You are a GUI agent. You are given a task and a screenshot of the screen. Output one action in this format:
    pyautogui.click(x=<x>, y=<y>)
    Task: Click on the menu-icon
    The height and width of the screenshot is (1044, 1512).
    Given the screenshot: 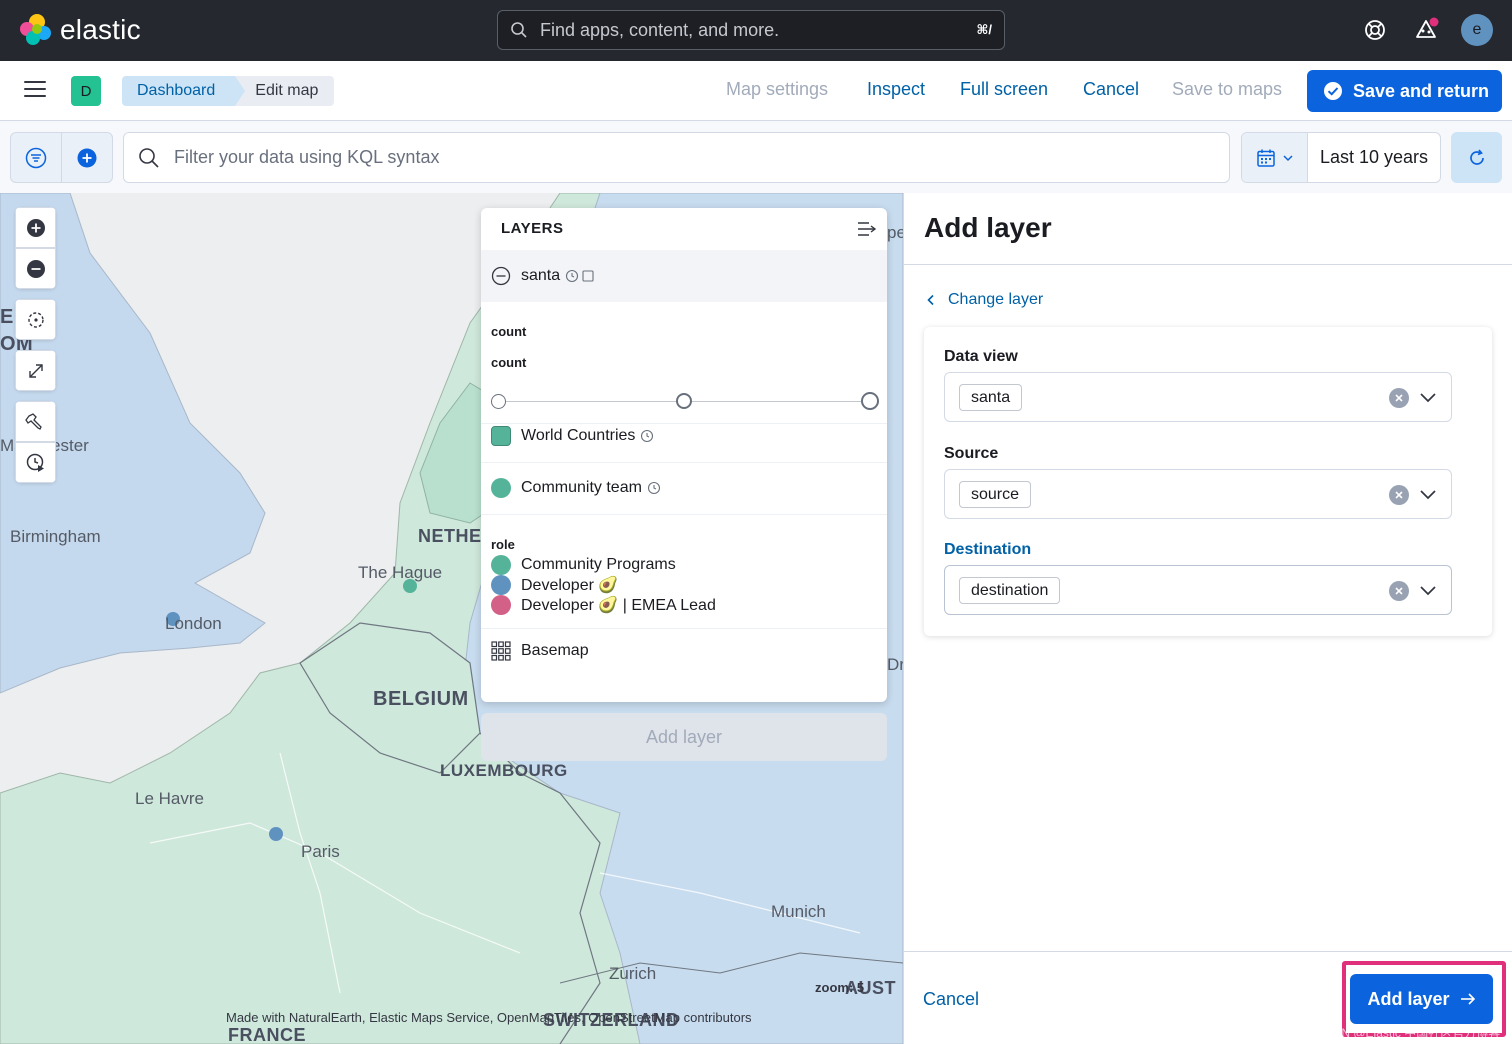 What is the action you would take?
    pyautogui.click(x=35, y=90)
    